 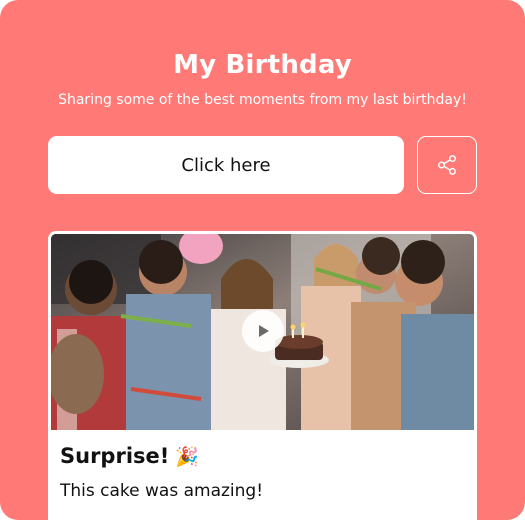 What do you see at coordinates (115, 456) in the screenshot?
I see `post-title-text: Surprise!` at bounding box center [115, 456].